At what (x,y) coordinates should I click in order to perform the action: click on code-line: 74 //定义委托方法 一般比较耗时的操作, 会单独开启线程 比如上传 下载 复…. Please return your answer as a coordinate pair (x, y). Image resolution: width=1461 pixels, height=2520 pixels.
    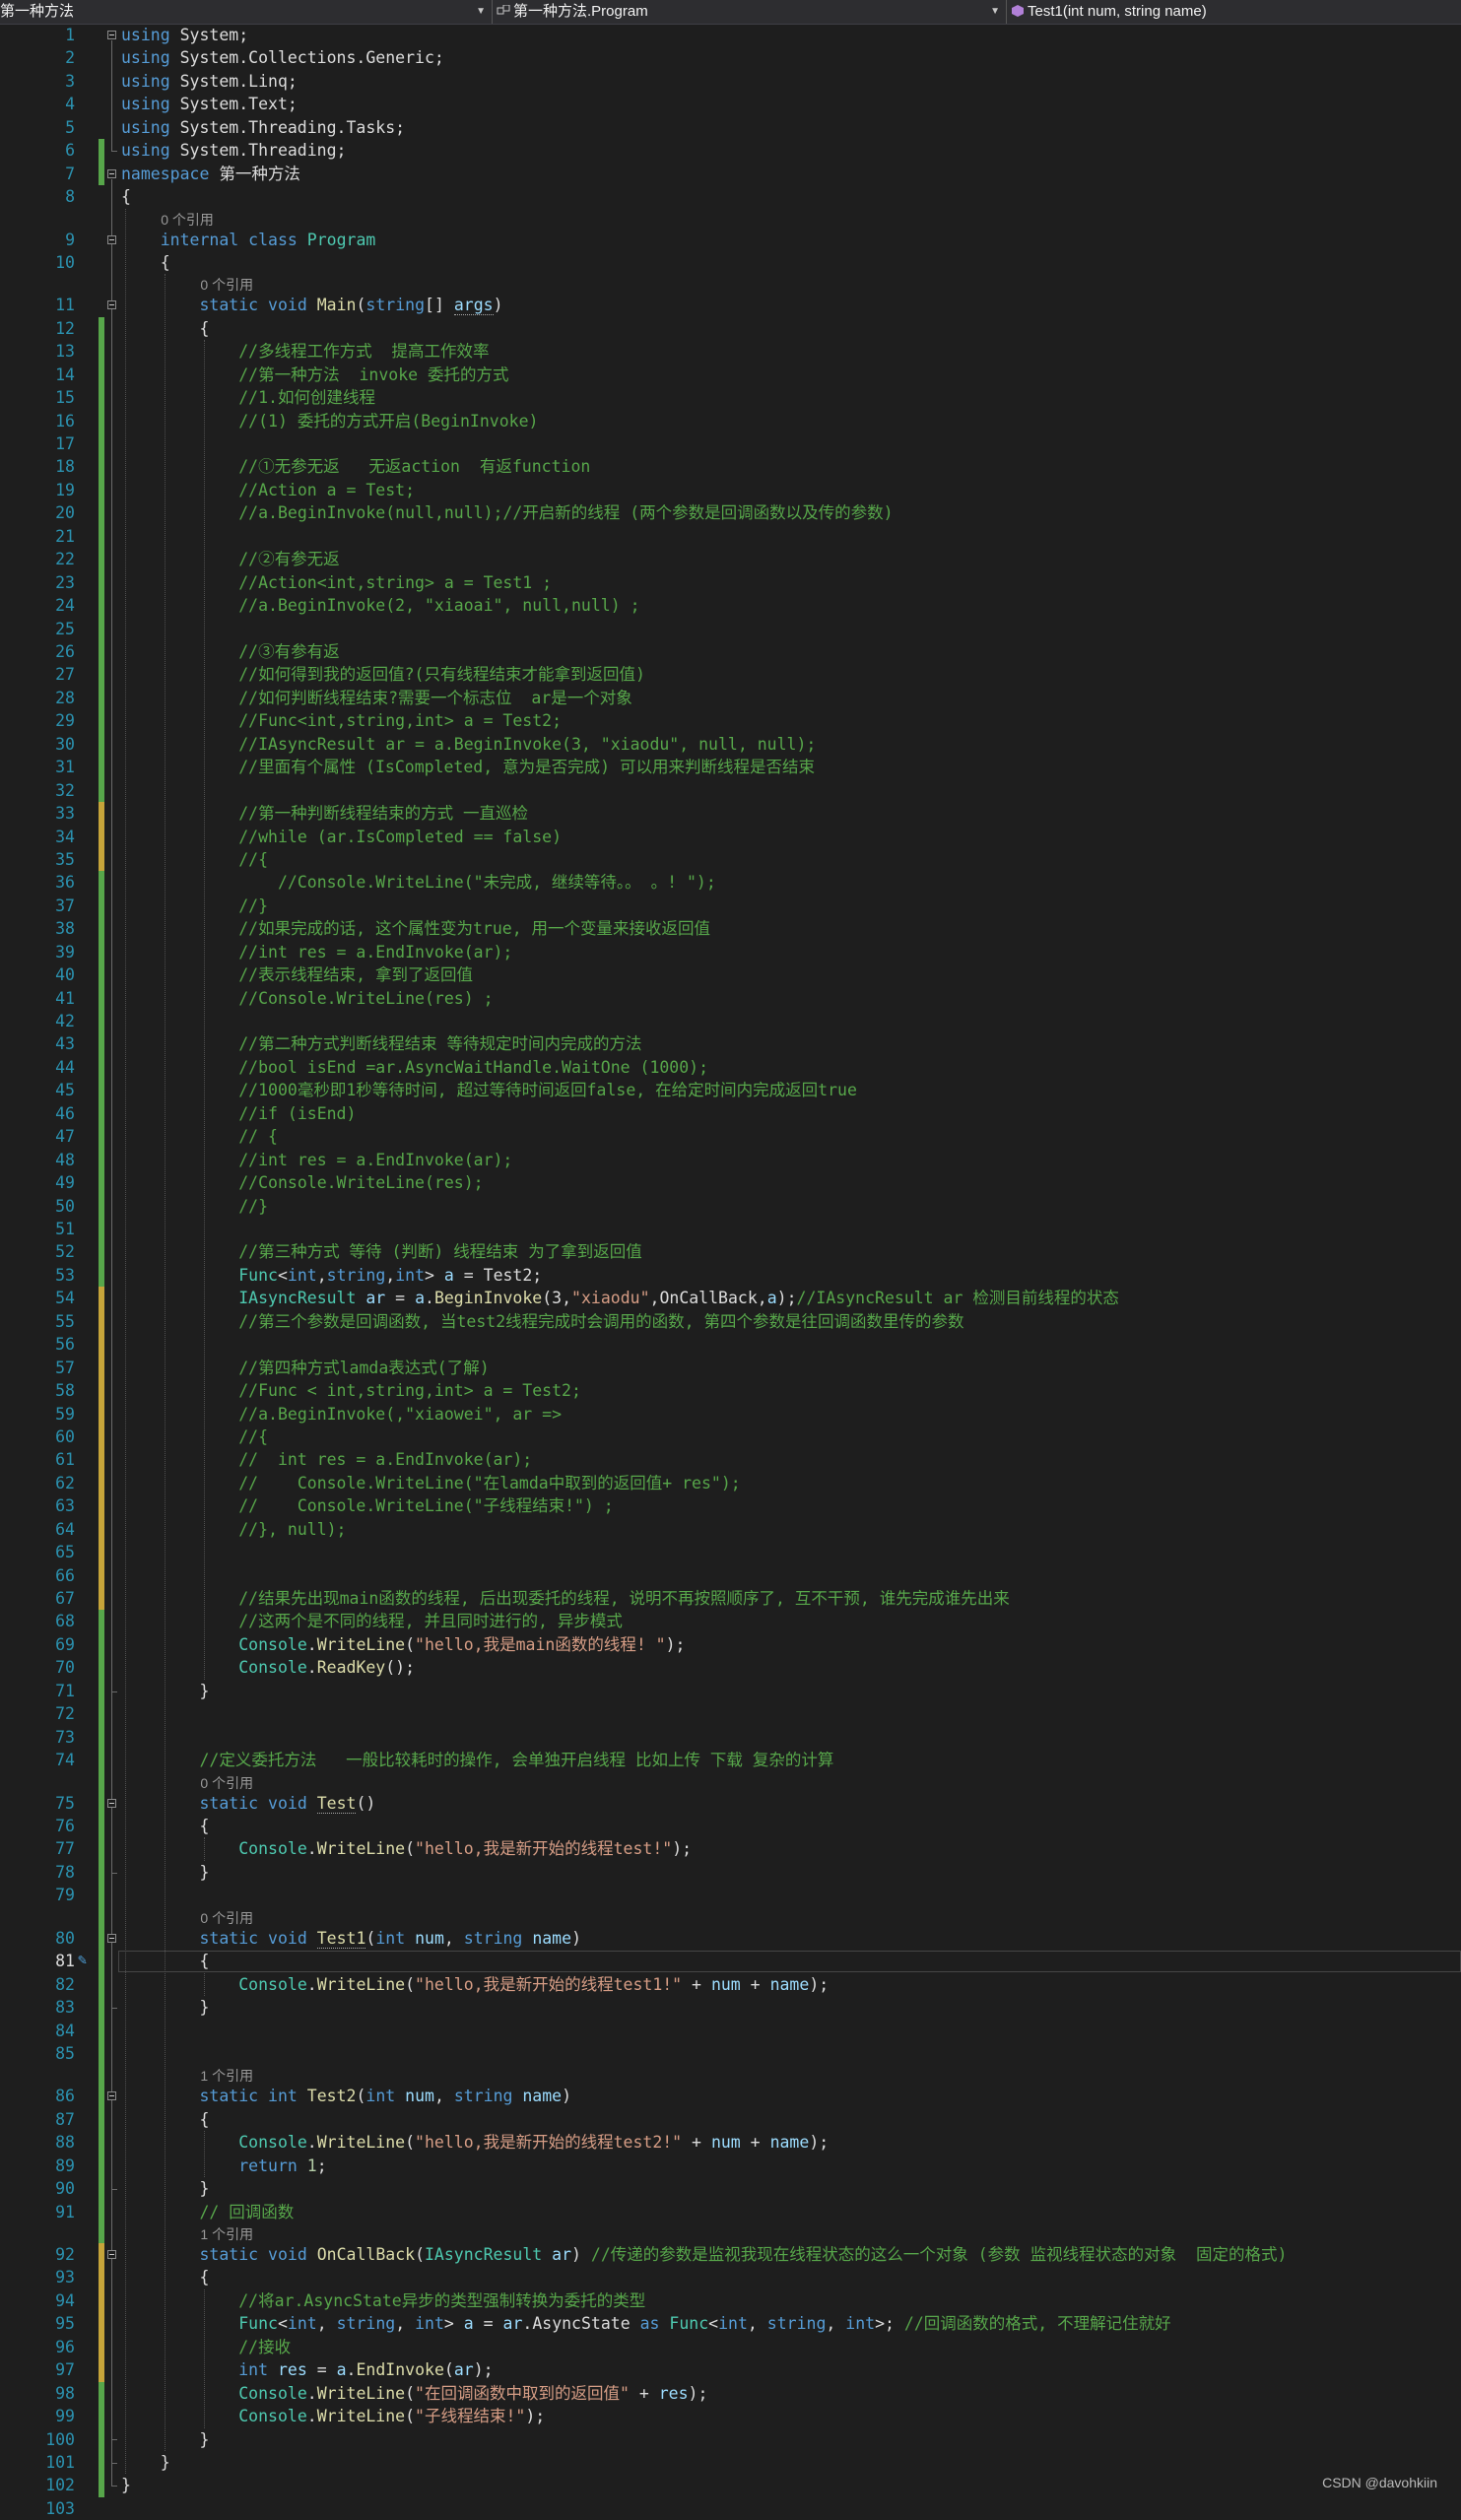
    Looking at the image, I should click on (730, 1760).